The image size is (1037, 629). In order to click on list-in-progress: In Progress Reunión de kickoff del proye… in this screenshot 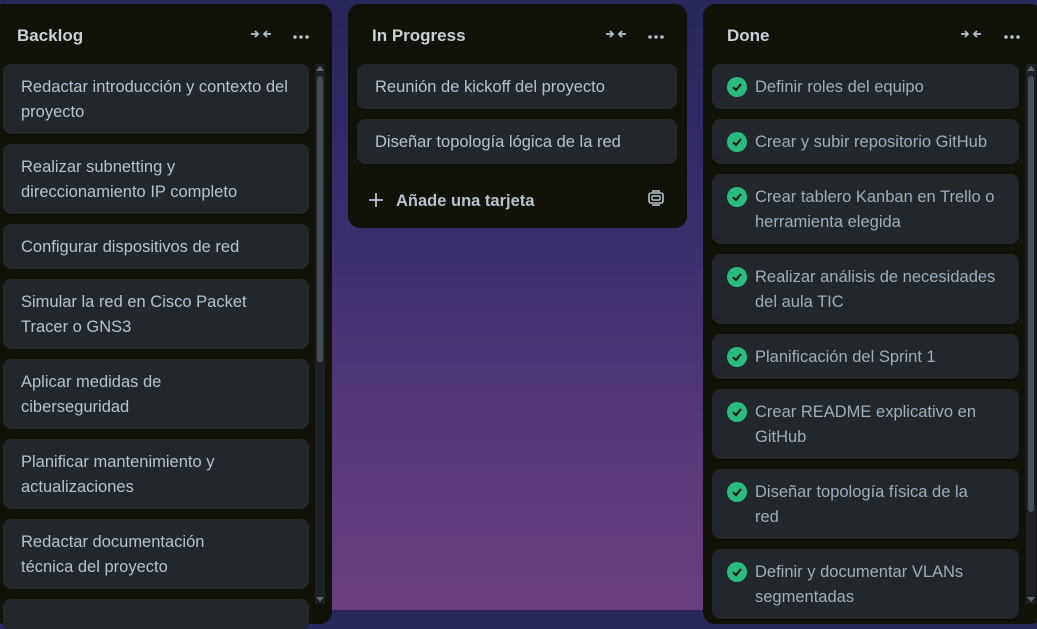, I will do `click(517, 116)`.